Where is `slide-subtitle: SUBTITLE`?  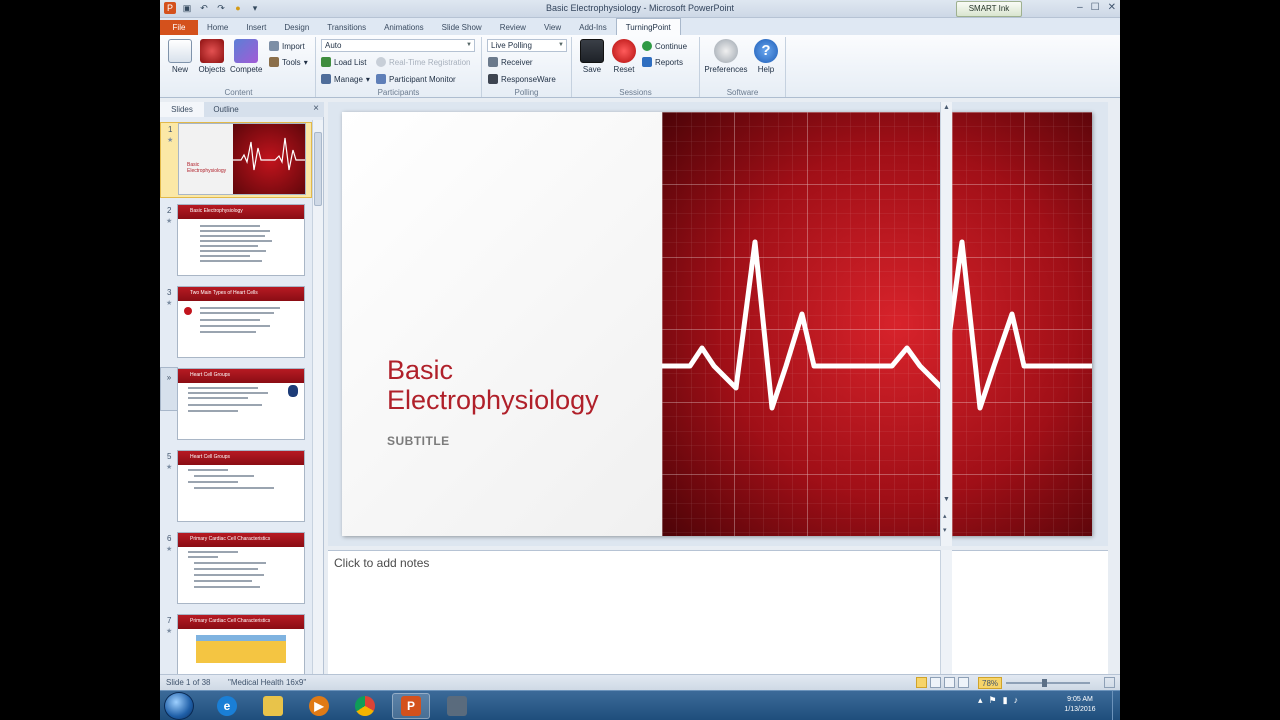
slide-subtitle: SUBTITLE is located at coordinates (418, 441).